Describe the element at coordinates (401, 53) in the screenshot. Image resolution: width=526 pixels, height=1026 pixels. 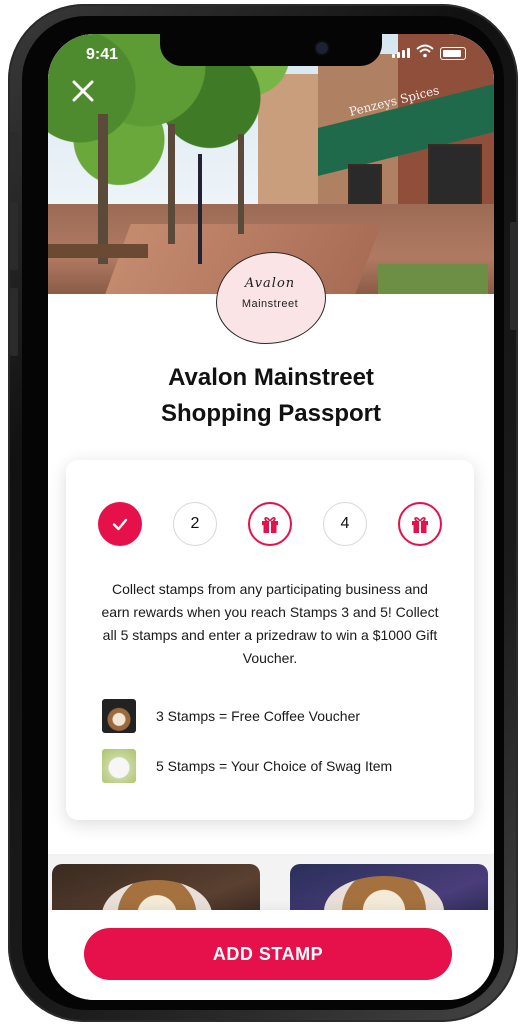
I see `cellular-signal-icon` at that location.